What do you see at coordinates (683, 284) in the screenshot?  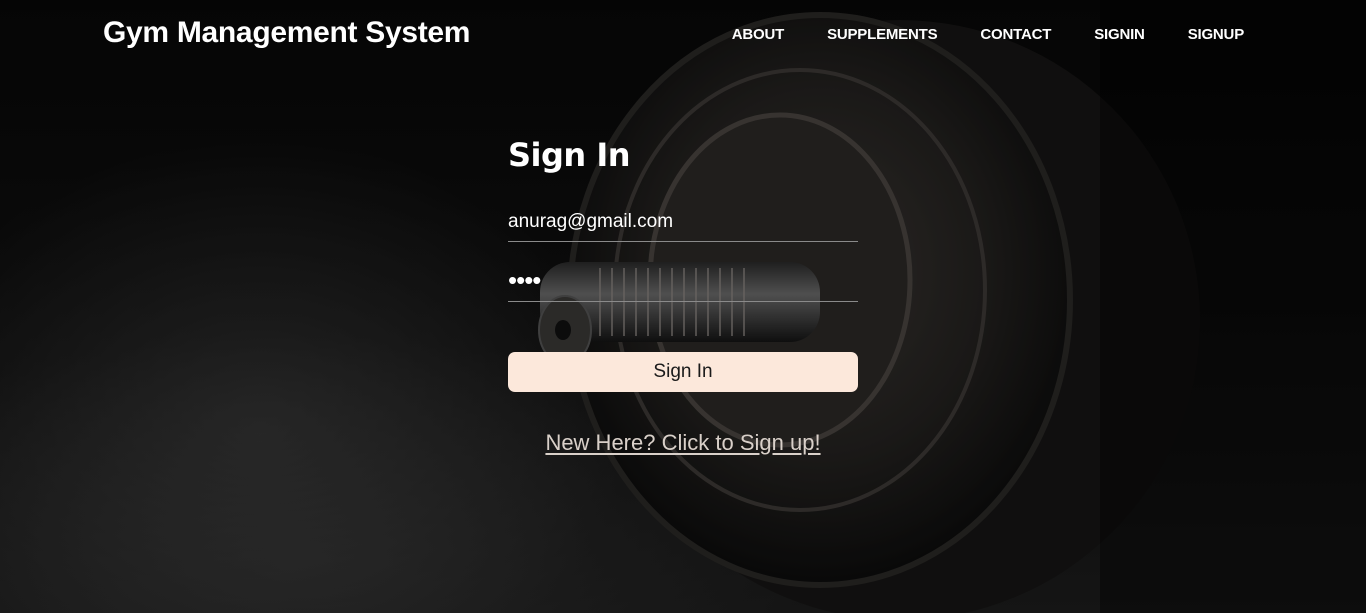 I see `password-field` at bounding box center [683, 284].